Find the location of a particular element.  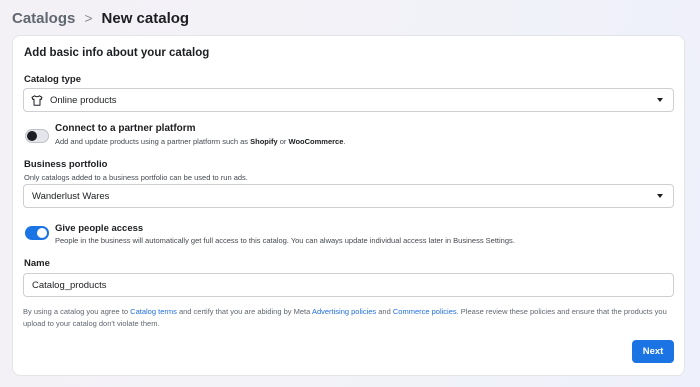

give-access-toggle is located at coordinates (37, 233).